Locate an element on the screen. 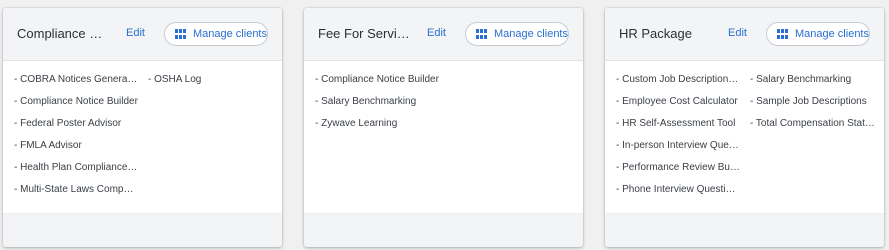 The height and width of the screenshot is (250, 889). list-item: - OSHA Log is located at coordinates (175, 79).